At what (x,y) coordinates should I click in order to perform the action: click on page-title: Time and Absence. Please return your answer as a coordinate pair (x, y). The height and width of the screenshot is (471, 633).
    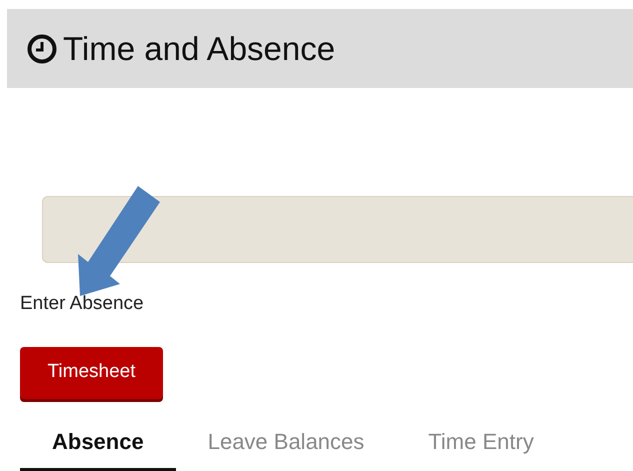
    Looking at the image, I should click on (199, 48).